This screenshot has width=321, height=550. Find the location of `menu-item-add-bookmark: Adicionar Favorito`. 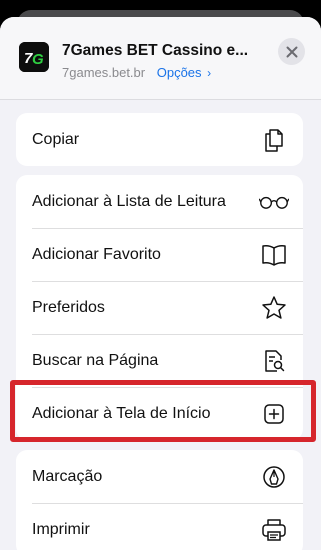

menu-item-add-bookmark: Adicionar Favorito is located at coordinates (159, 254).